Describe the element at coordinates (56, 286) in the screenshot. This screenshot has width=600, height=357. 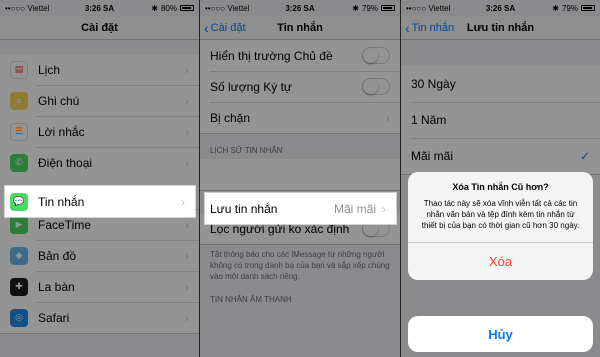
I see `settings-item-label: La bàn` at that location.